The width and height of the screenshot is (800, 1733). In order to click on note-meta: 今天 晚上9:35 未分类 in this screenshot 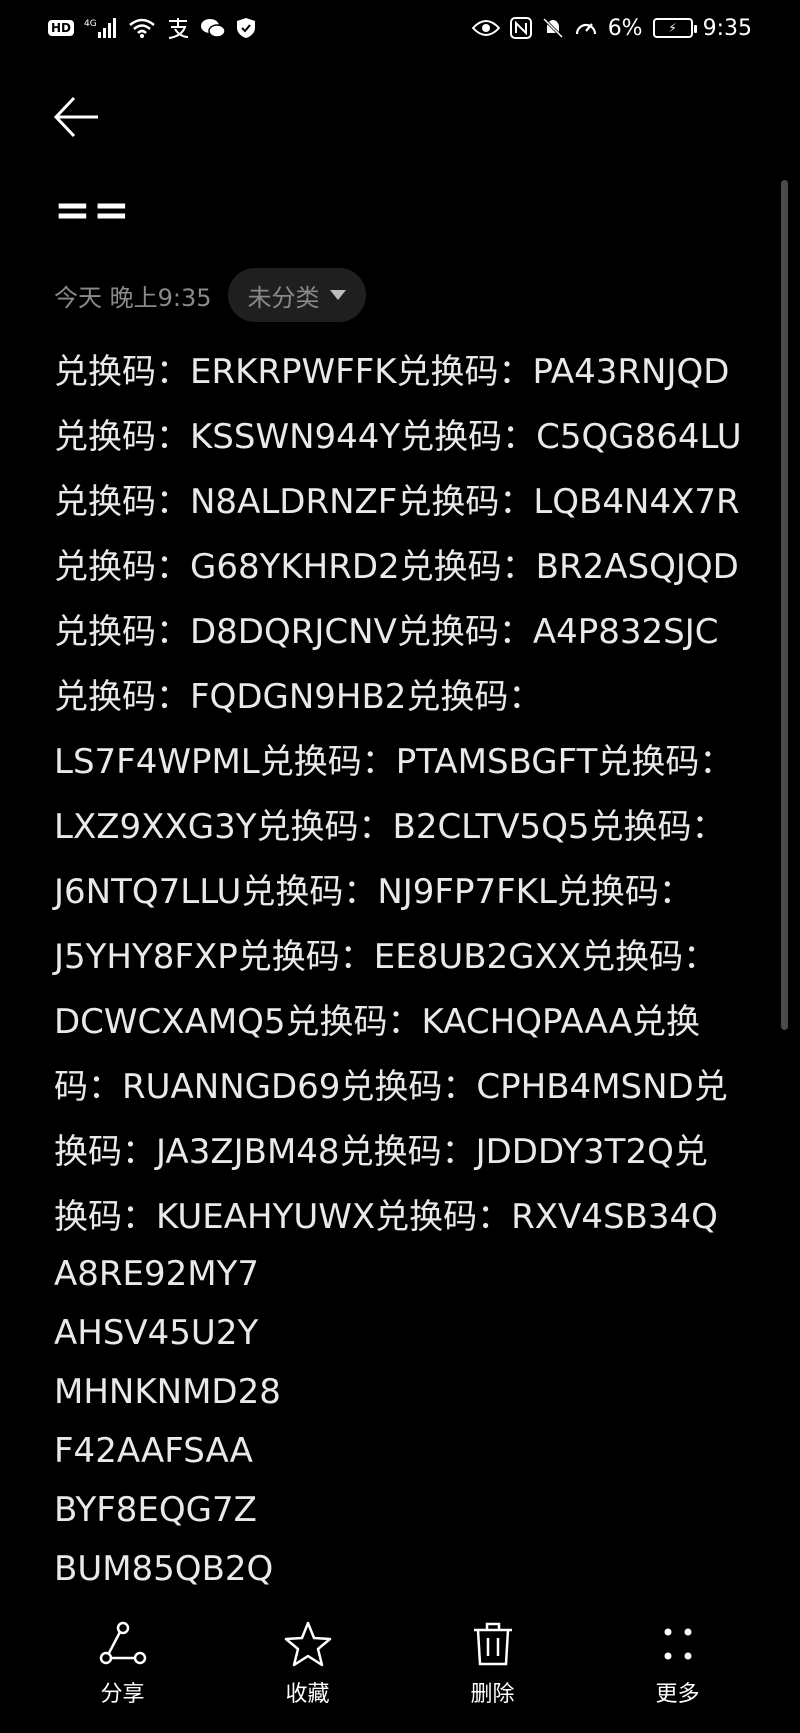, I will do `click(210, 295)`.